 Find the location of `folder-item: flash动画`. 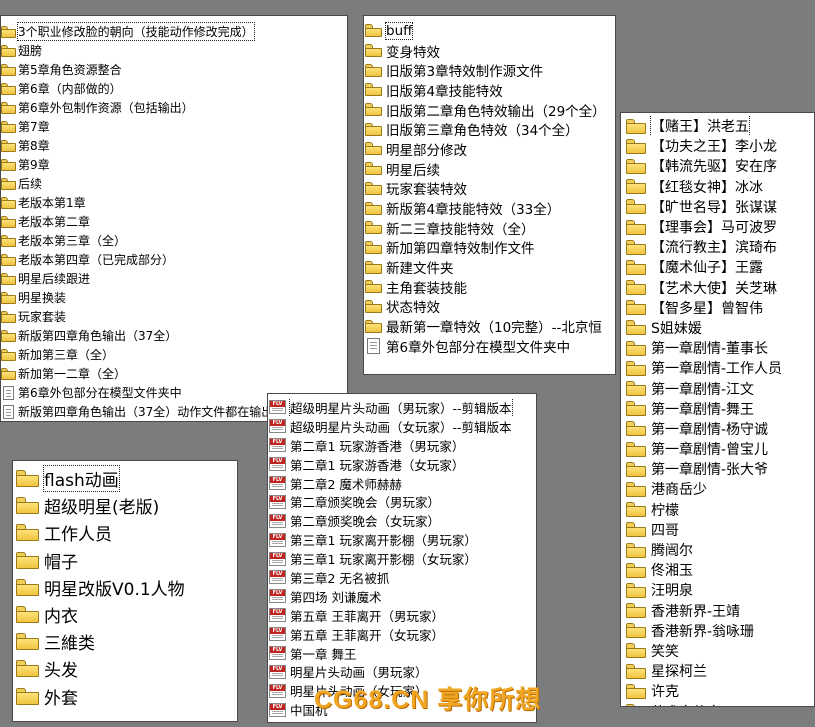

folder-item: flash动画 is located at coordinates (125, 479).